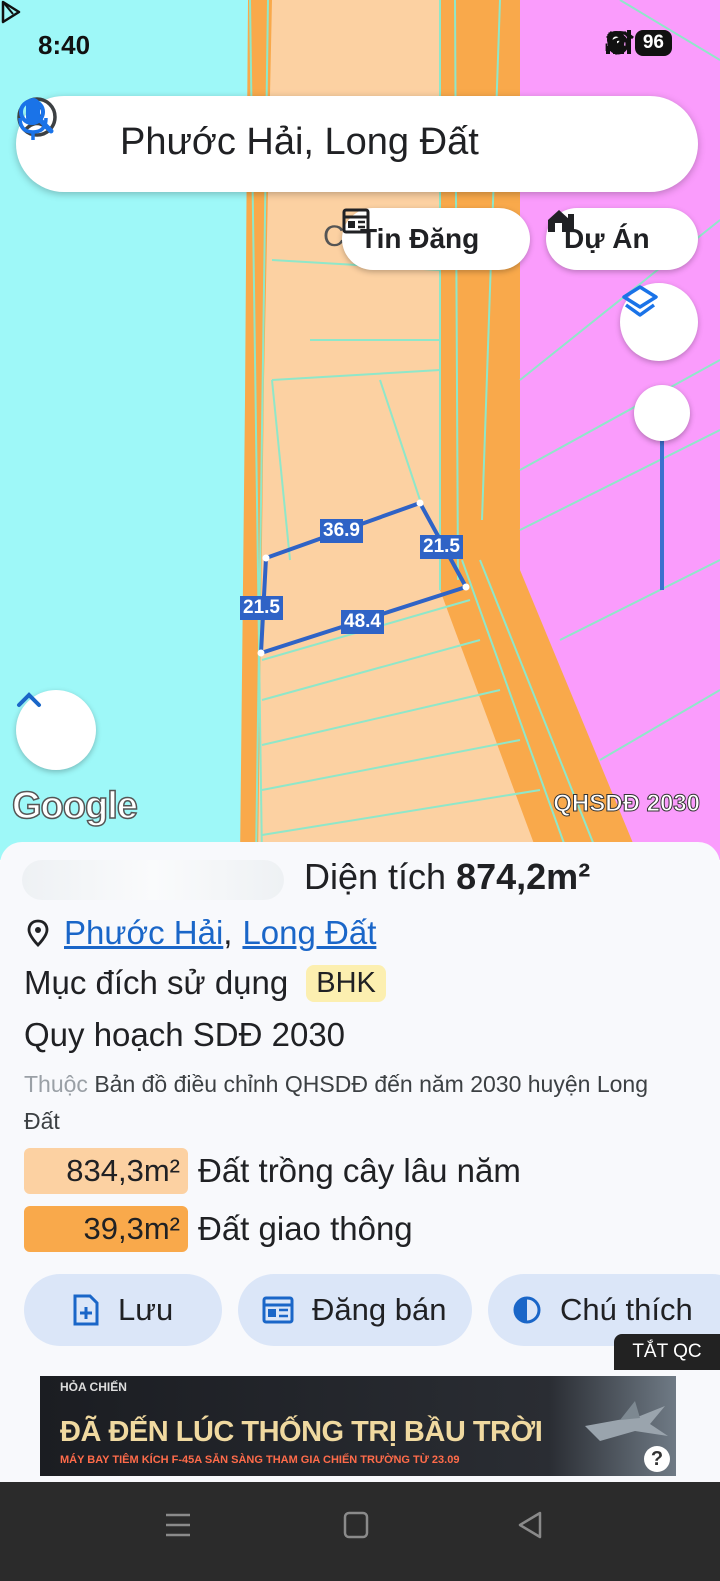  What do you see at coordinates (11, 12) in the screenshot?
I see `play-store-icon` at bounding box center [11, 12].